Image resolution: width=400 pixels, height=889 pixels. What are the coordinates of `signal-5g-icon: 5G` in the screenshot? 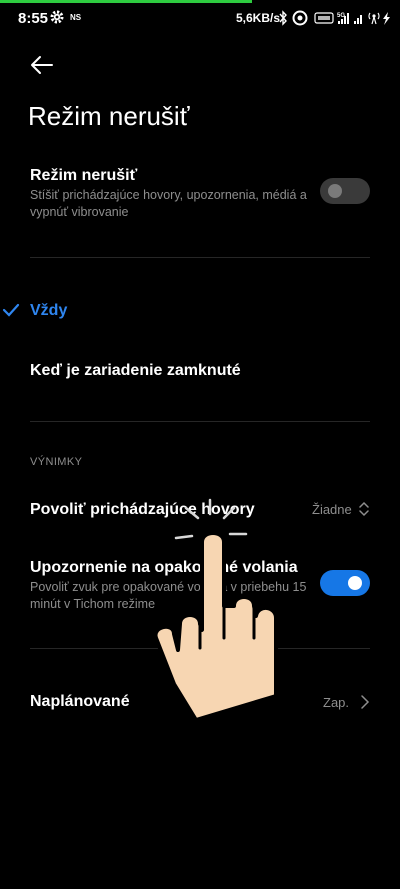 It's located at (343, 18).